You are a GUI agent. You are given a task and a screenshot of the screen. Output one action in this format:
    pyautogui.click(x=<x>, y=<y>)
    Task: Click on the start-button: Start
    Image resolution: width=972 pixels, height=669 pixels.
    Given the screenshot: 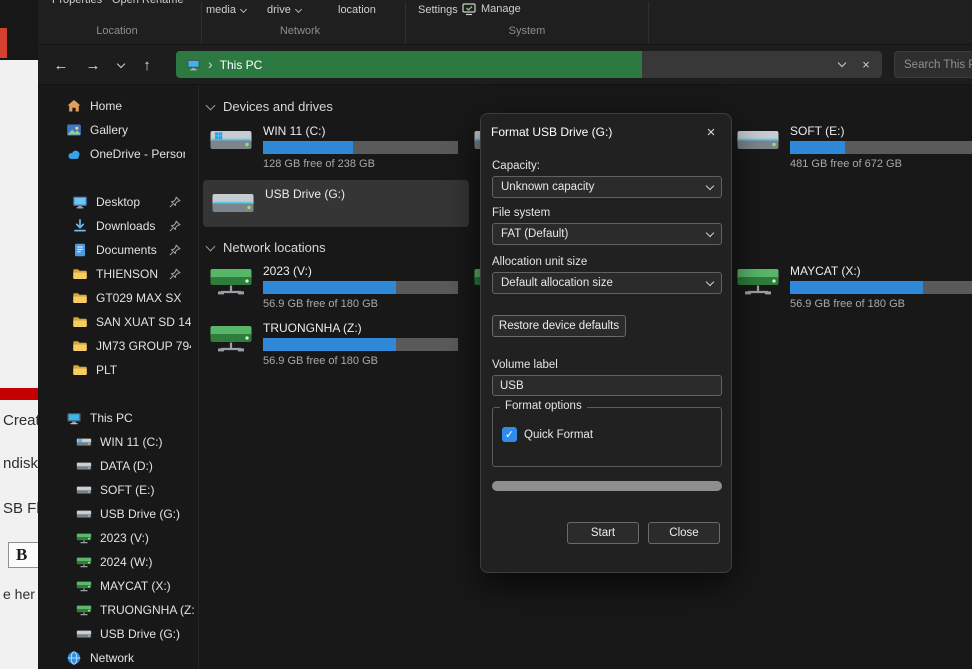 What is the action you would take?
    pyautogui.click(x=603, y=533)
    